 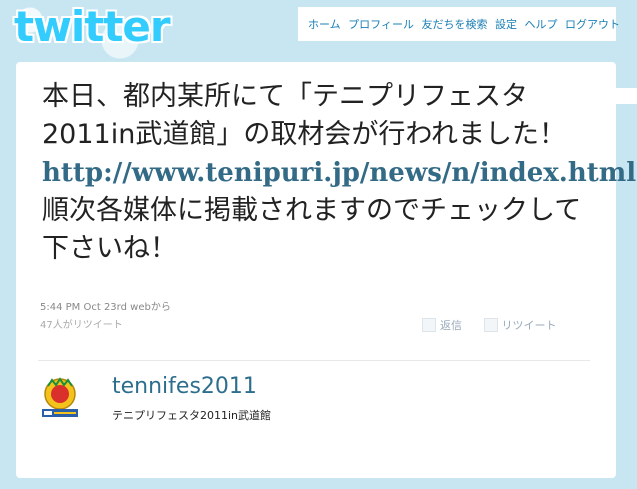 I want to click on author-full-name: テニプリフェスタ2011in武道館, so click(x=192, y=415).